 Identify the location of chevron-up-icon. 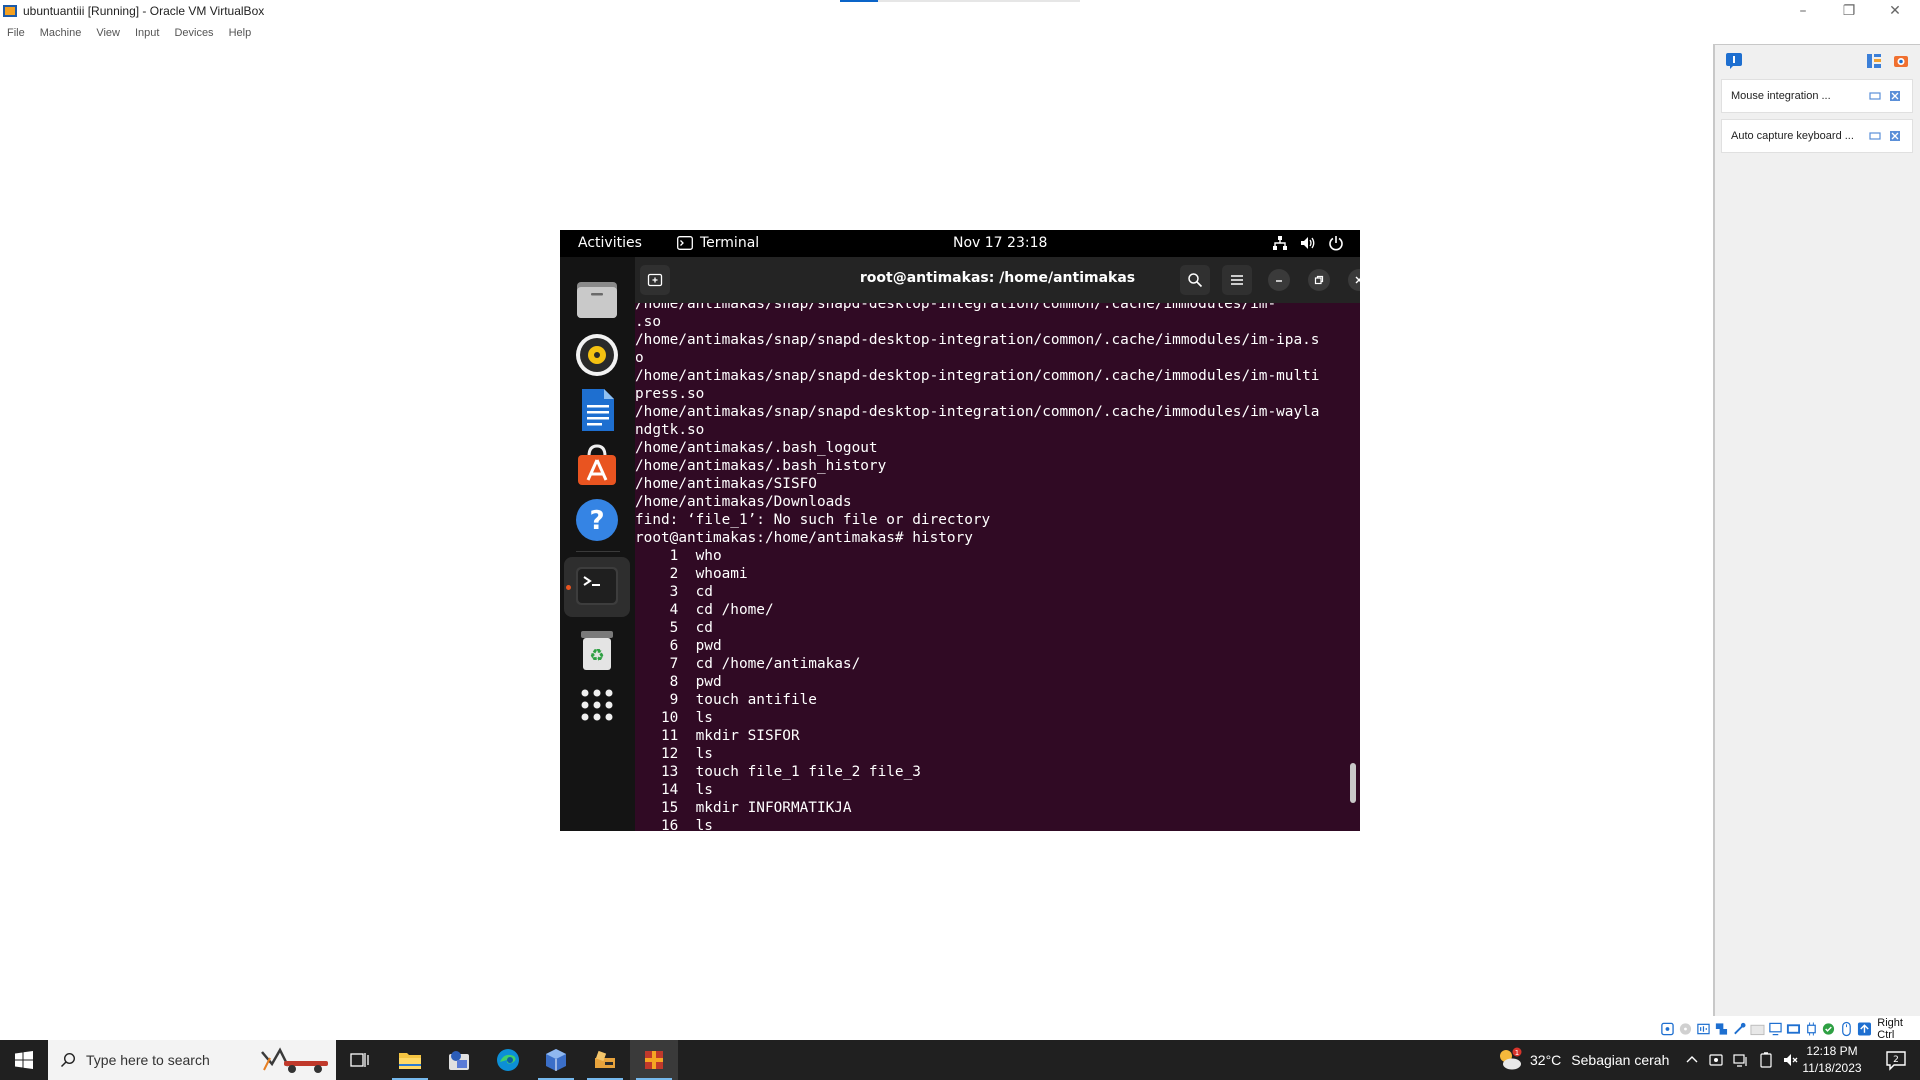
(1692, 1060).